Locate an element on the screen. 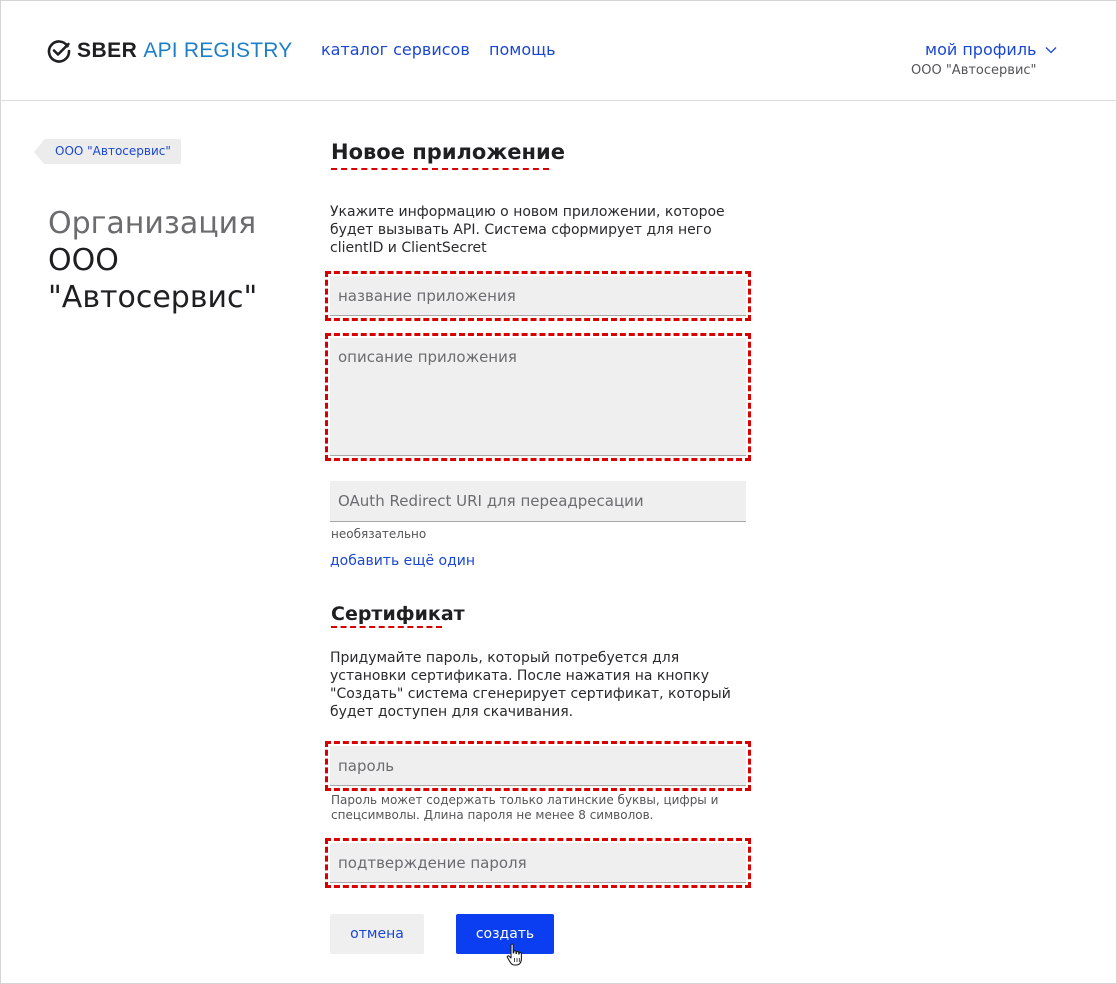 The width and height of the screenshot is (1117, 984). sber-logo-icon is located at coordinates (59, 51).